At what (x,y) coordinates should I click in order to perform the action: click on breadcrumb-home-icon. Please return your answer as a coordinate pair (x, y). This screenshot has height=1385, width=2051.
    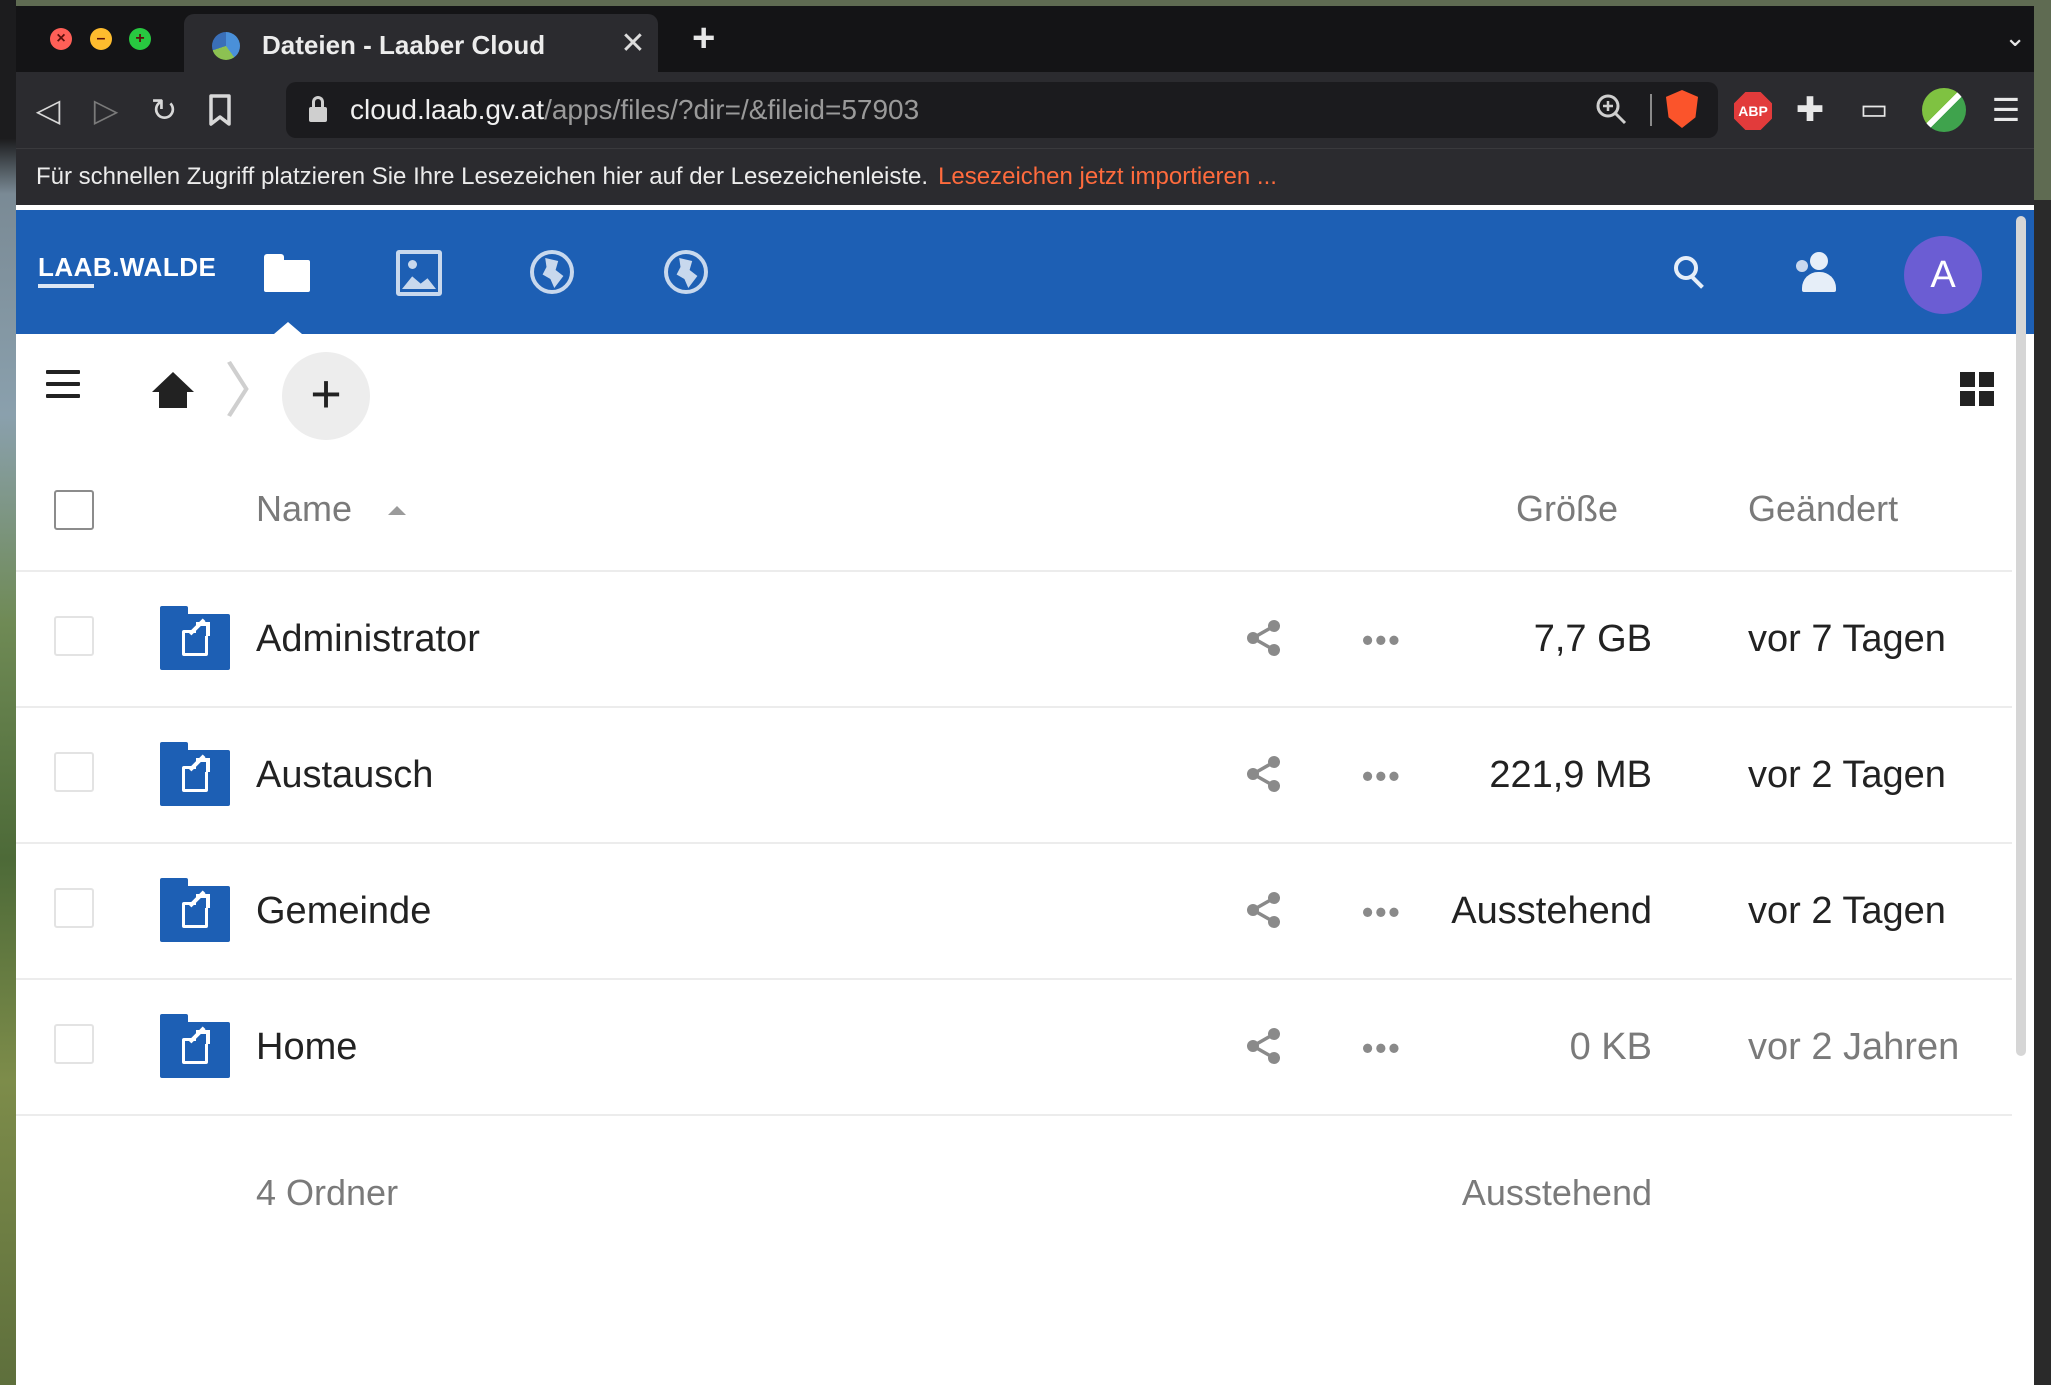
    Looking at the image, I should click on (173, 391).